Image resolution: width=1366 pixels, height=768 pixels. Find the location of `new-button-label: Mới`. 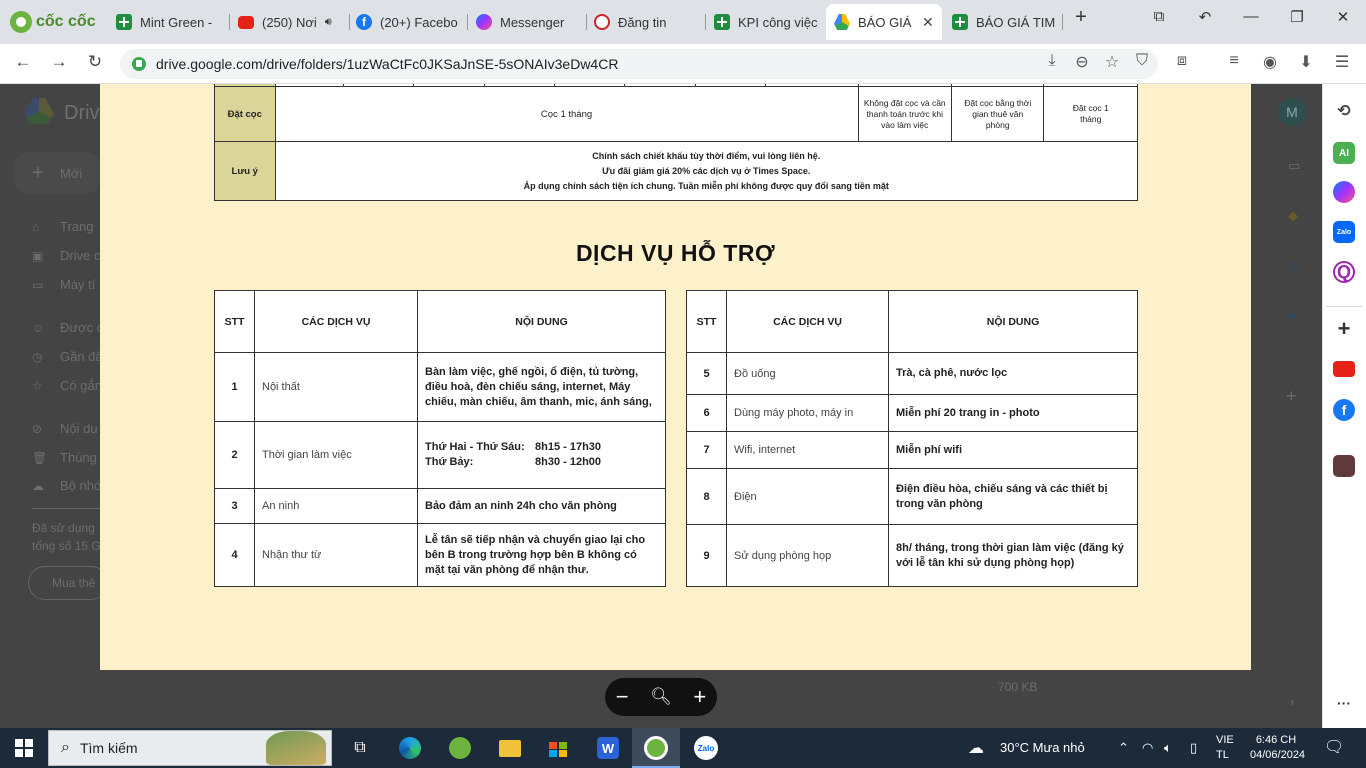

new-button-label: Mới is located at coordinates (71, 173).